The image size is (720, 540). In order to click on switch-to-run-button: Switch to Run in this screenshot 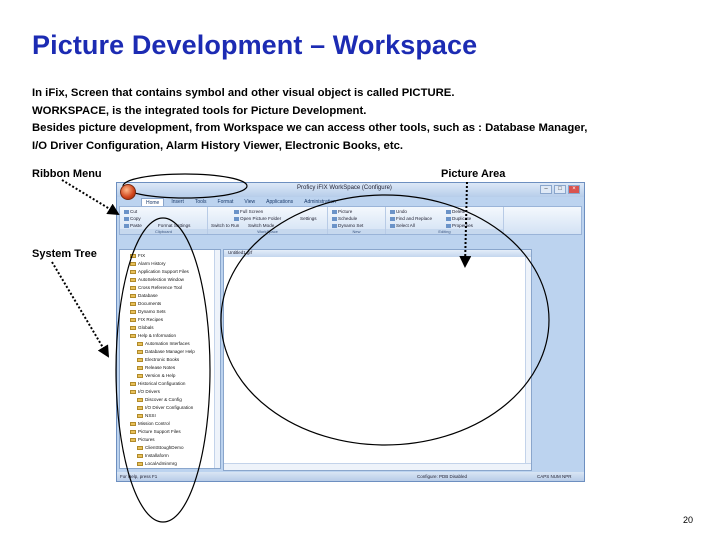, I will do `click(225, 225)`.